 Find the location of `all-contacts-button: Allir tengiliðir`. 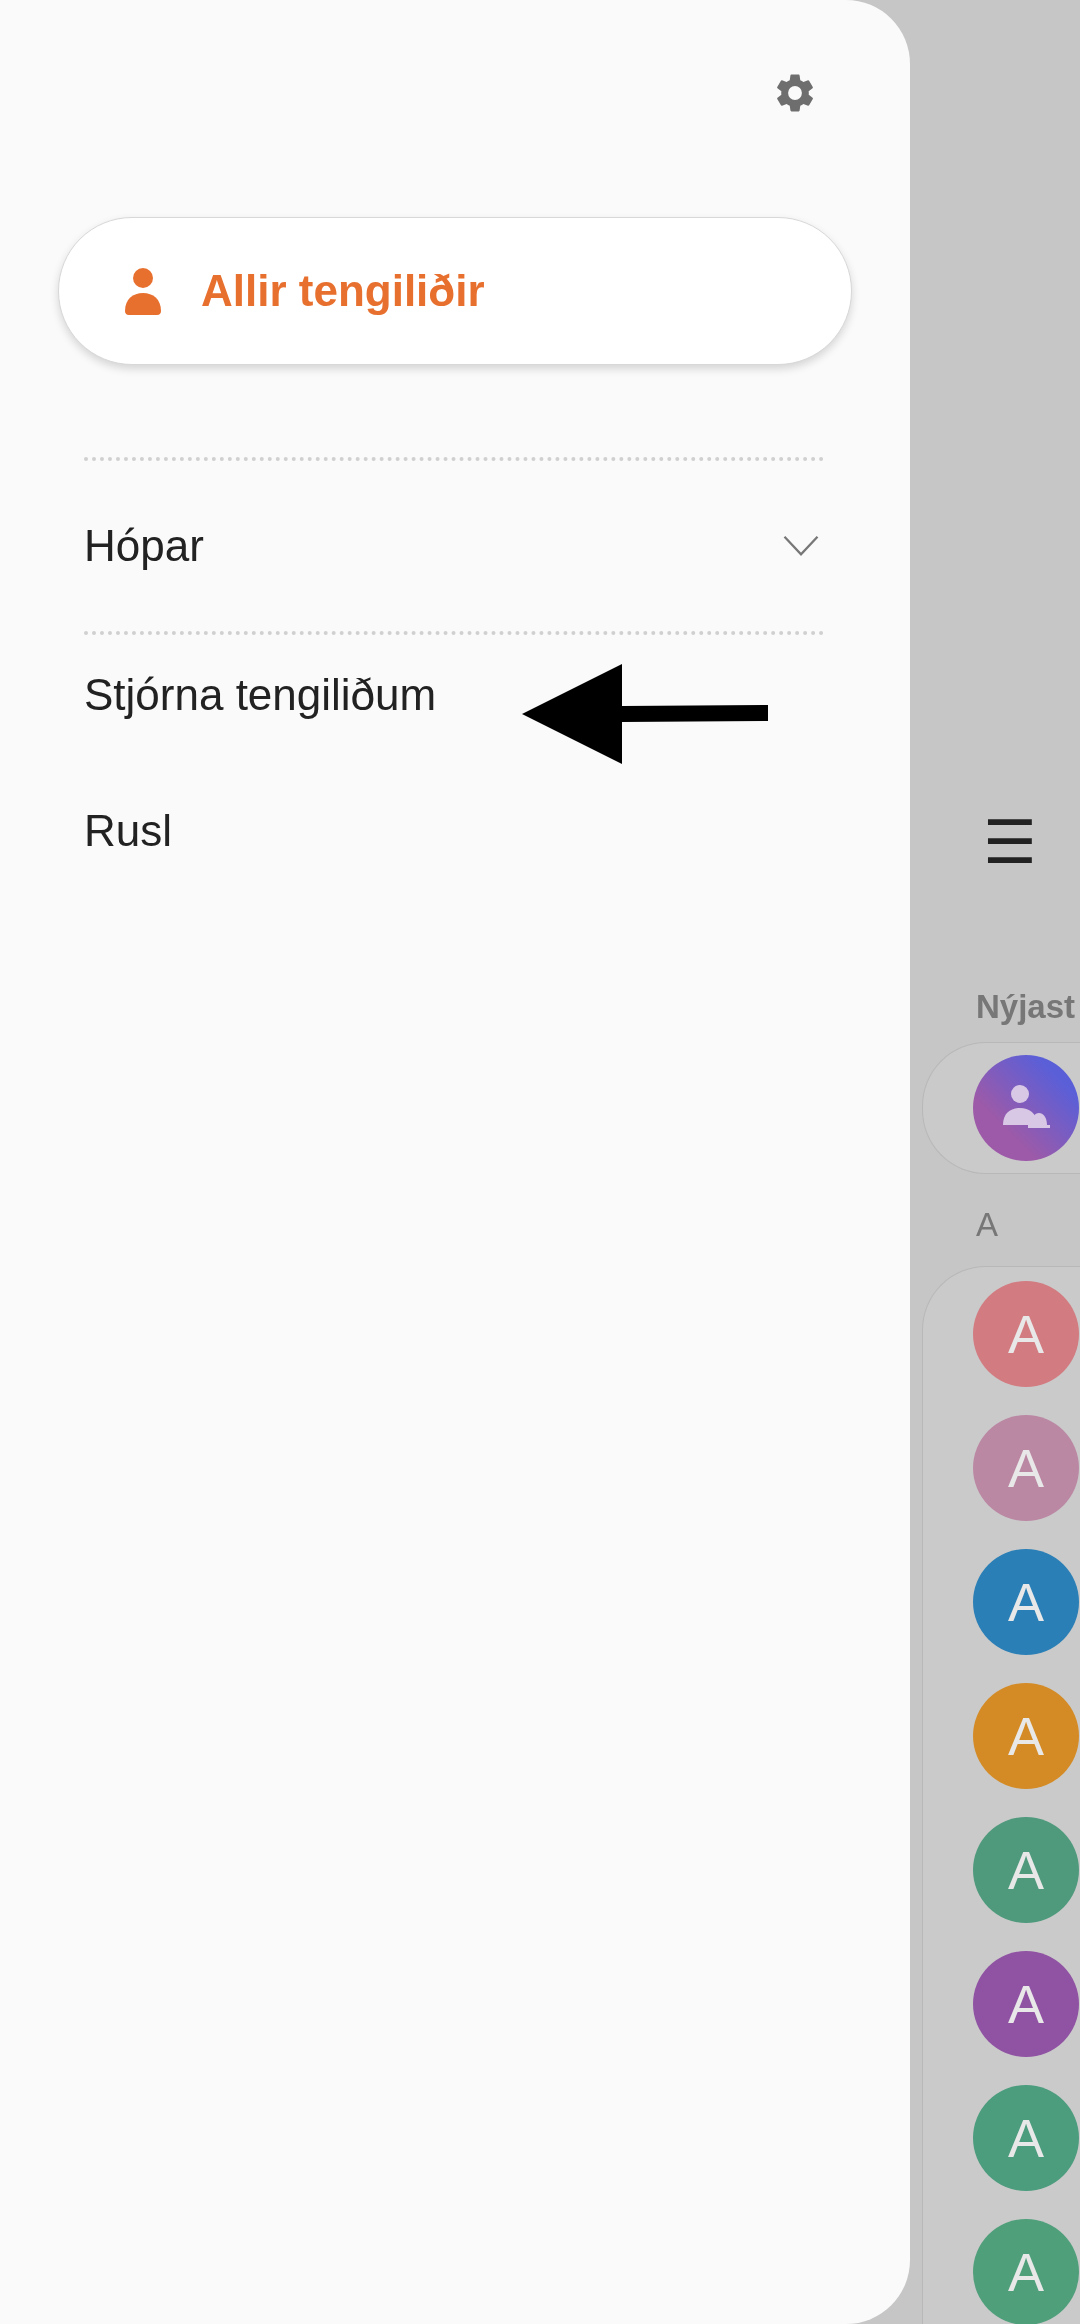

all-contacts-button: Allir tengiliðir is located at coordinates (455, 291).